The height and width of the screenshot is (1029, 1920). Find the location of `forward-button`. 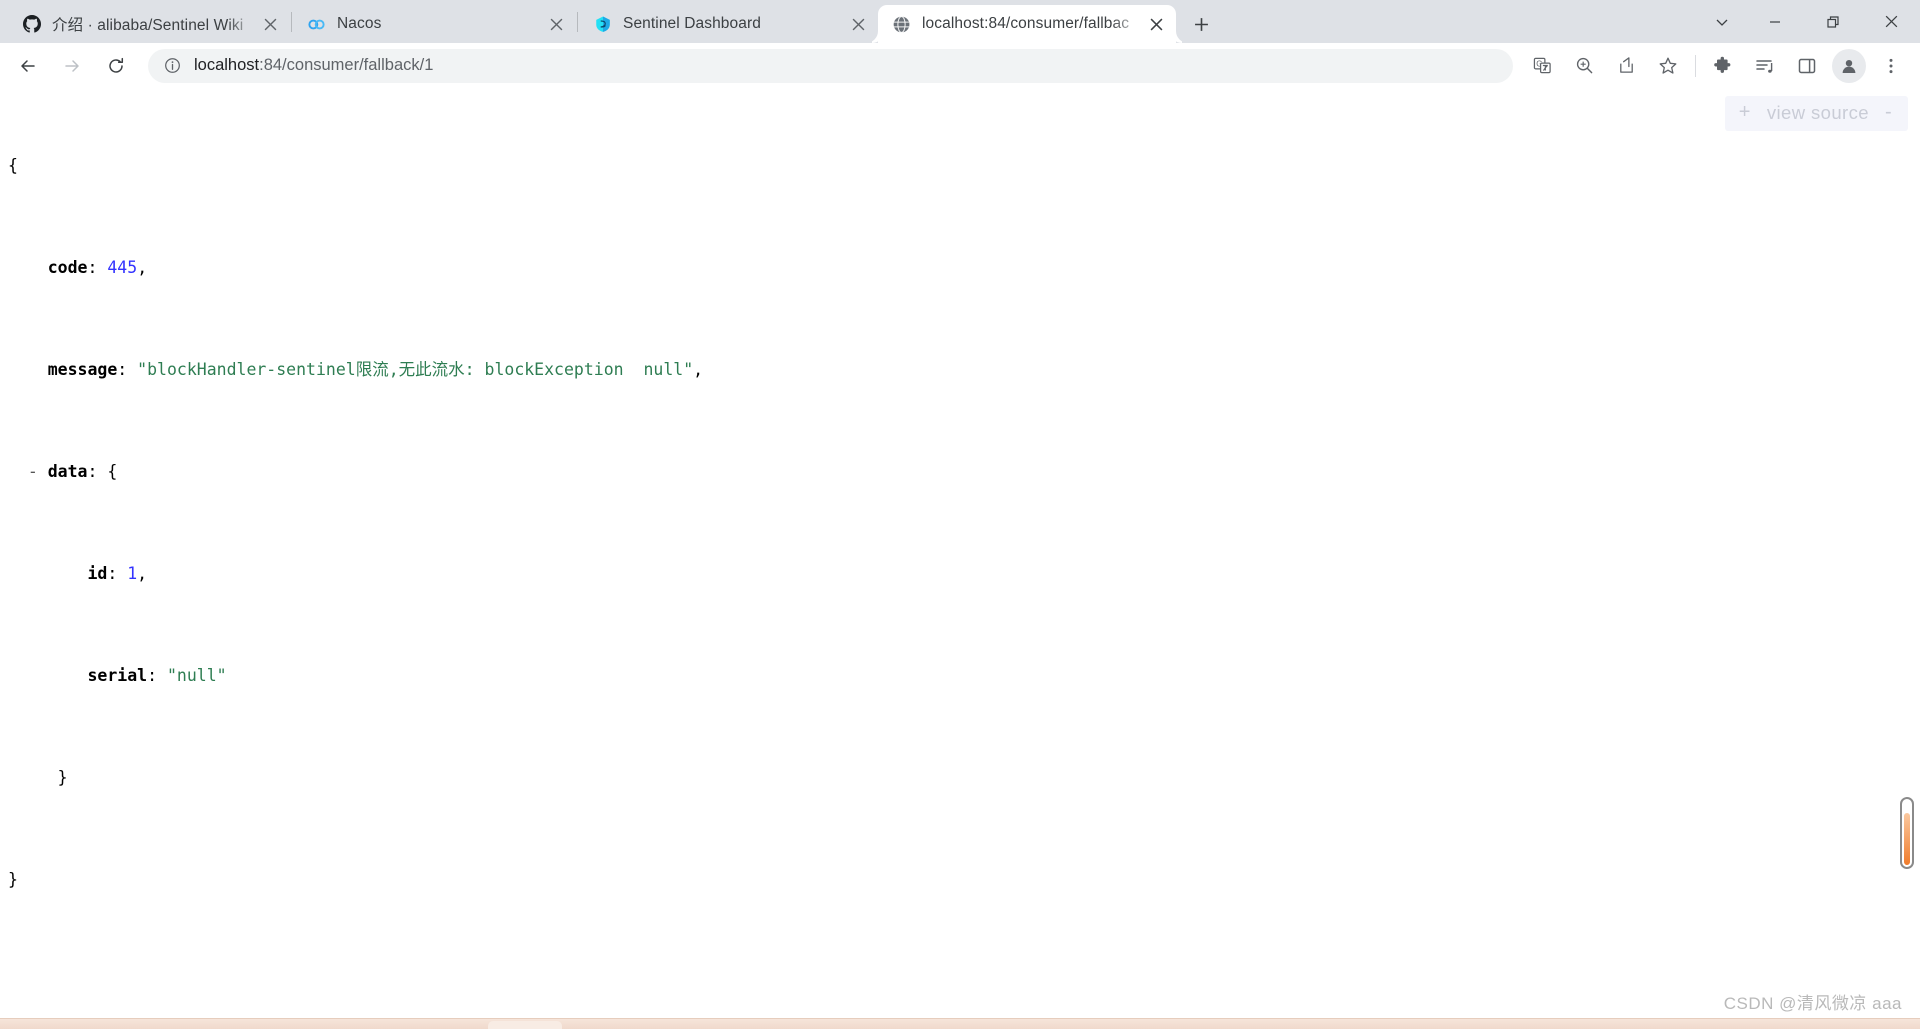

forward-button is located at coordinates (72, 66).